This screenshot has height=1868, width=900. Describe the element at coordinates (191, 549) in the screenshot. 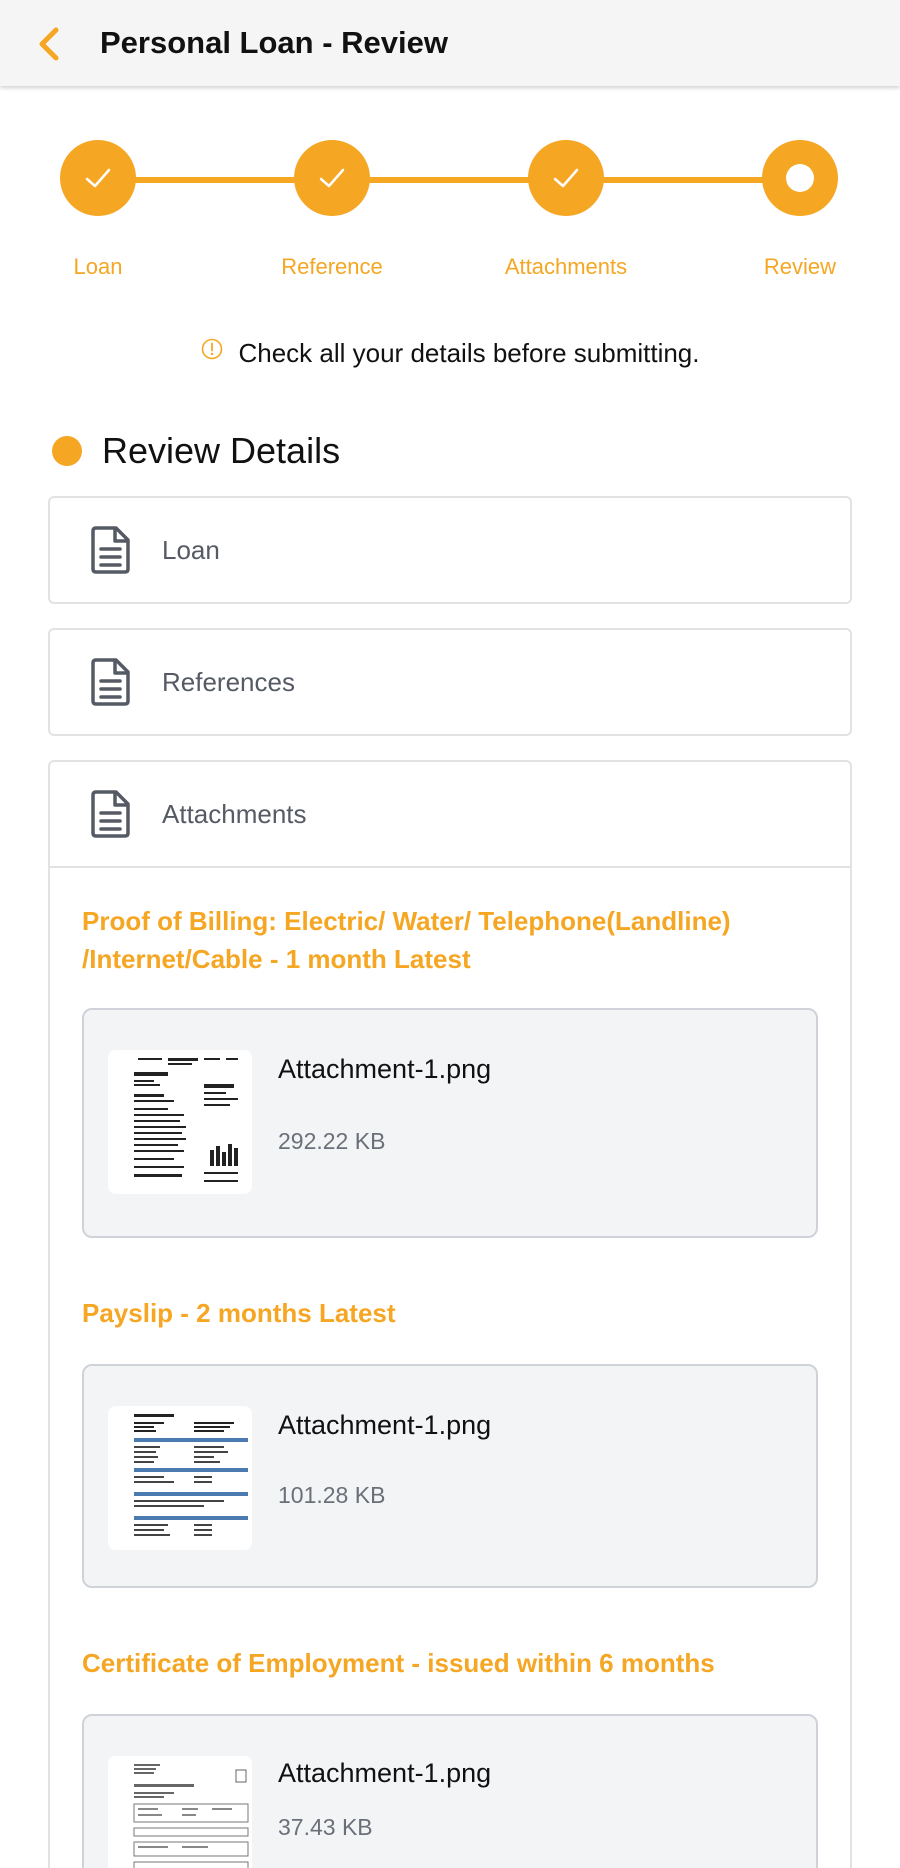

I see `section-label-loan: Loan` at that location.